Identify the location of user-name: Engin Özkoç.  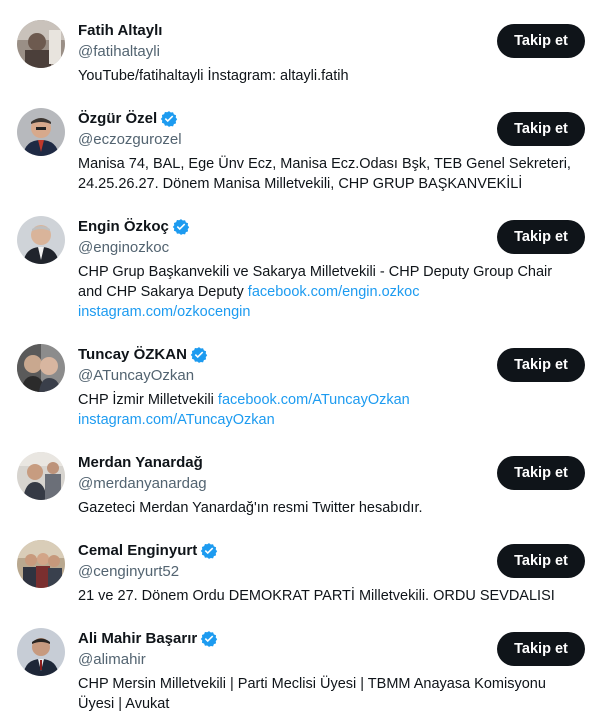
(123, 227).